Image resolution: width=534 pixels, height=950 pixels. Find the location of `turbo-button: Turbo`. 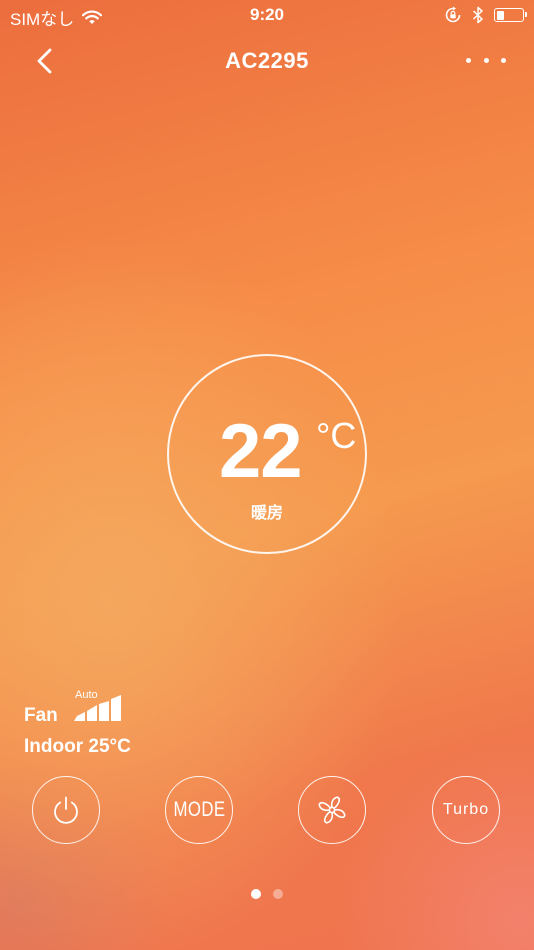

turbo-button: Turbo is located at coordinates (466, 810).